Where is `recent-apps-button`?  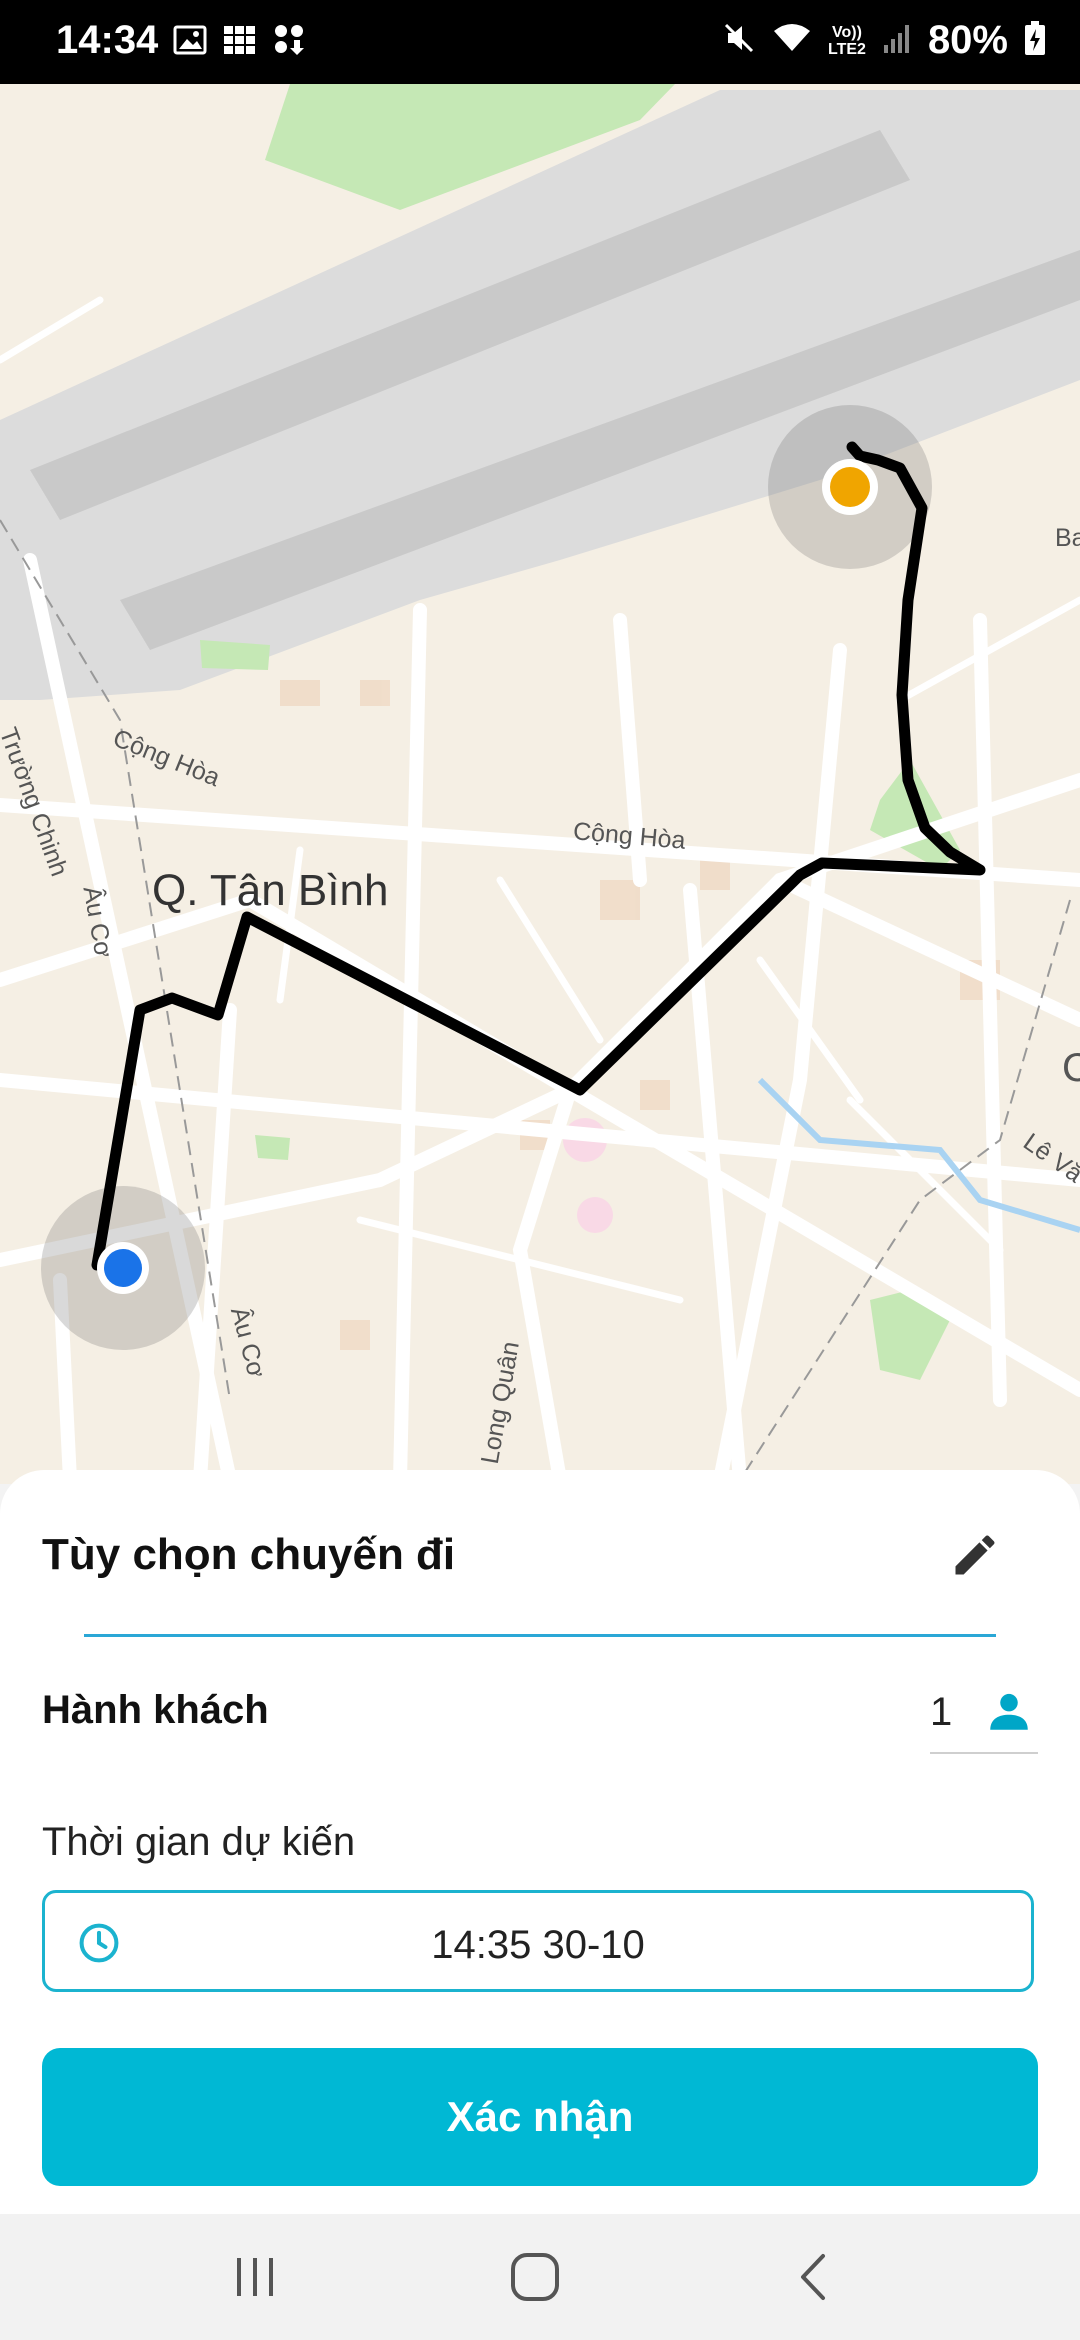
recent-apps-button is located at coordinates (255, 2279).